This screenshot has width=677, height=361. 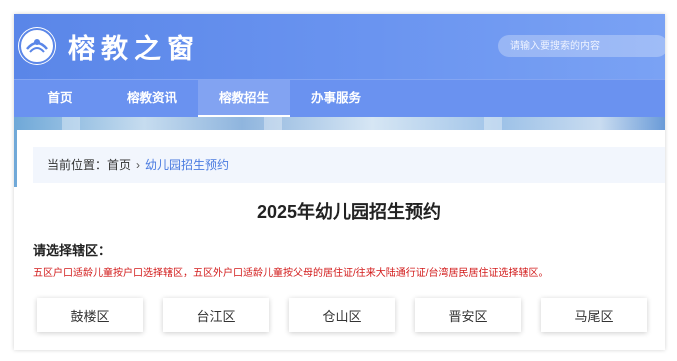 What do you see at coordinates (187, 165) in the screenshot?
I see `breadcrumb-current: 幼儿园招生预约` at bounding box center [187, 165].